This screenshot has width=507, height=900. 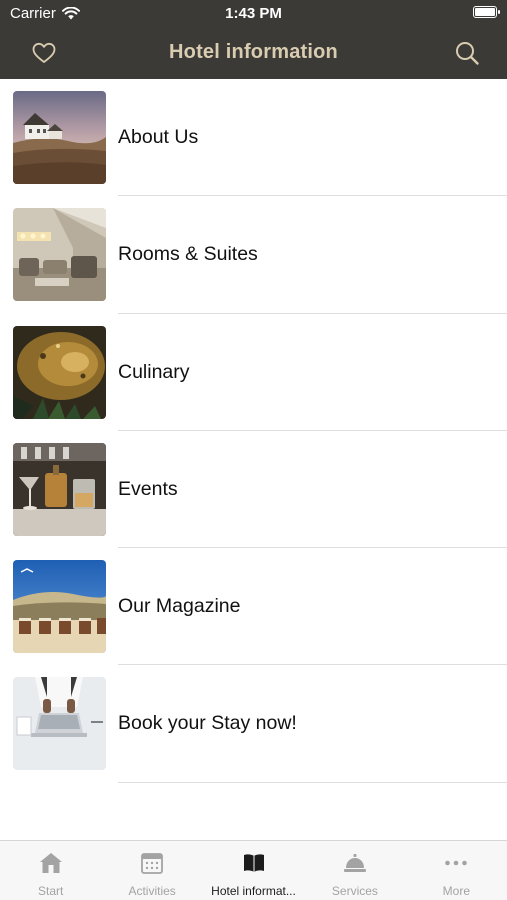 I want to click on tab-start: Start, so click(x=50, y=870).